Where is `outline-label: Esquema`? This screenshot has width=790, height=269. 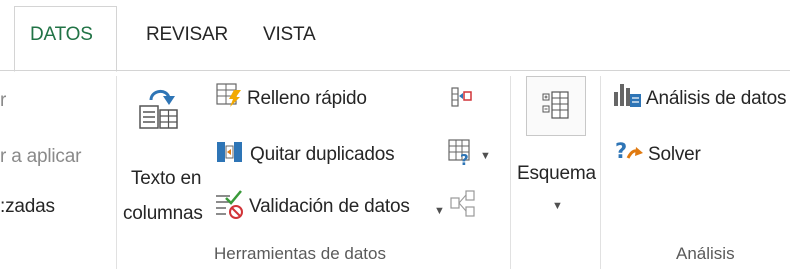
outline-label: Esquema is located at coordinates (556, 173).